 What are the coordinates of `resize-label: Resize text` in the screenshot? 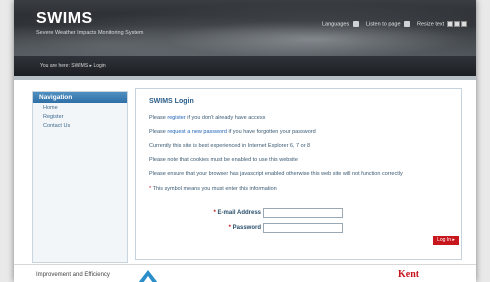 It's located at (431, 24).